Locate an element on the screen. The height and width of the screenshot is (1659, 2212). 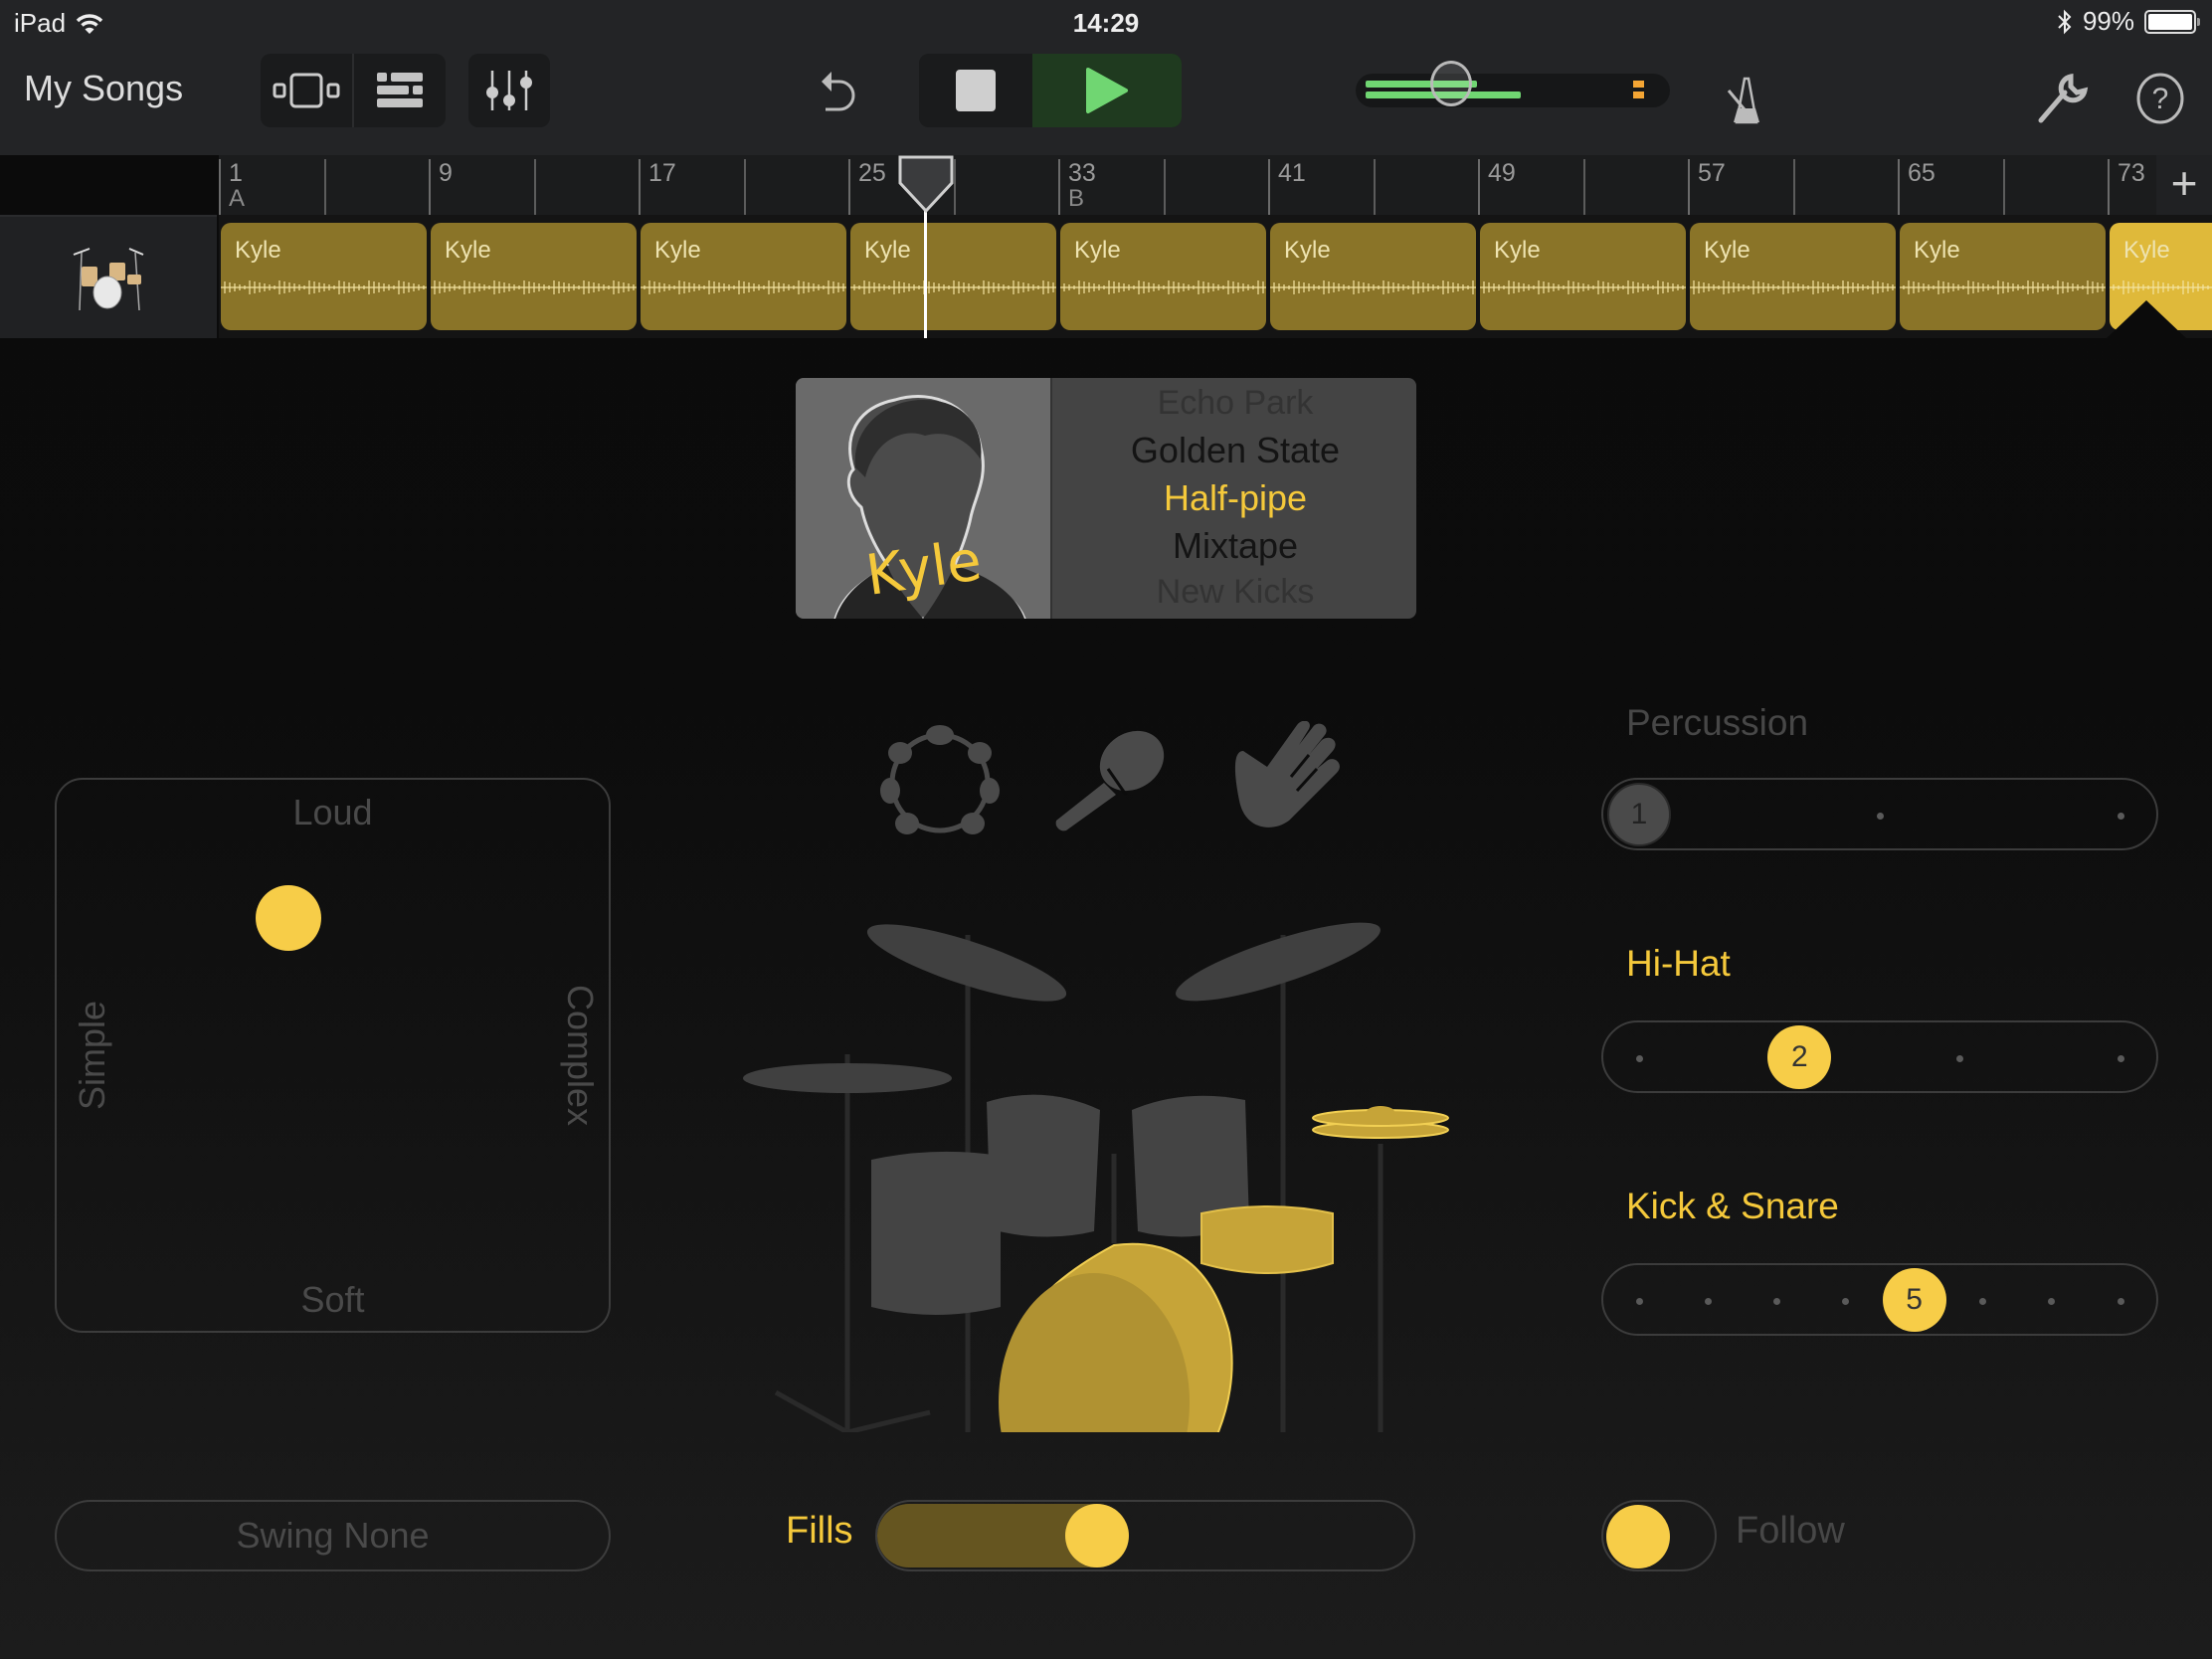
xy-pad-puck is located at coordinates (289, 917).